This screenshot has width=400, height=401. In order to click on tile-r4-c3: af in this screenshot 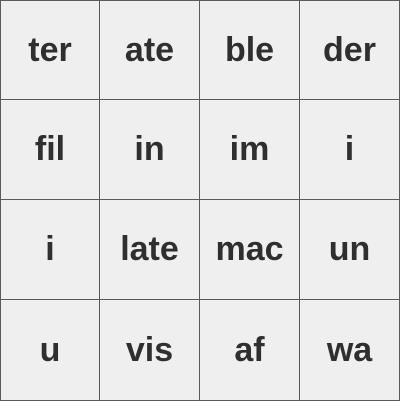, I will do `click(250, 350)`.